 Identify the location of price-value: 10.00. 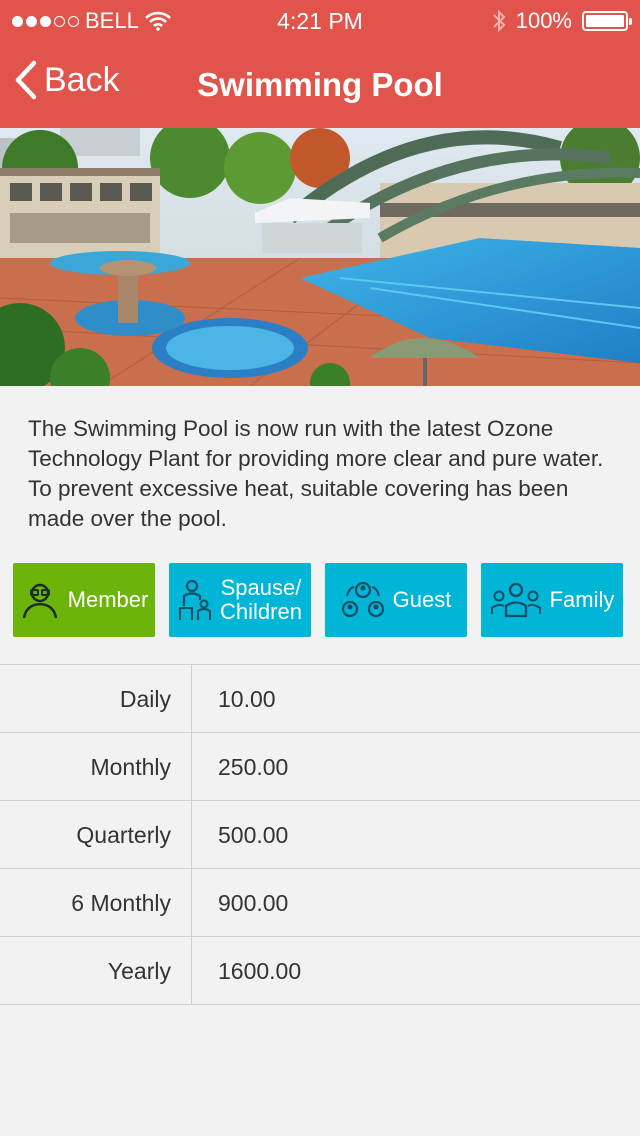
(247, 699).